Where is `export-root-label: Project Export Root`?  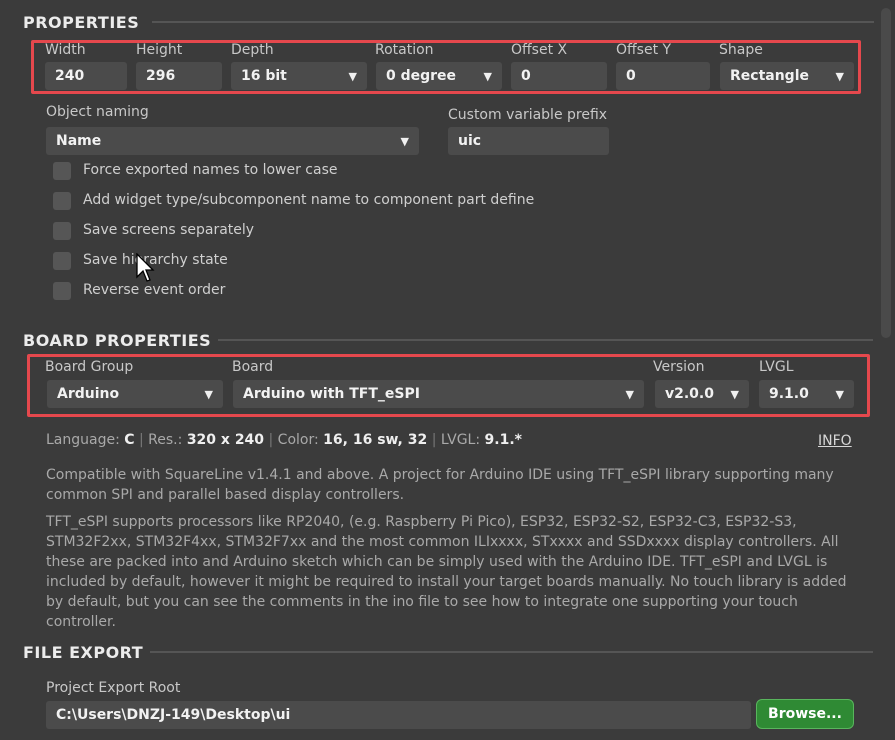 export-root-label: Project Export Root is located at coordinates (113, 688).